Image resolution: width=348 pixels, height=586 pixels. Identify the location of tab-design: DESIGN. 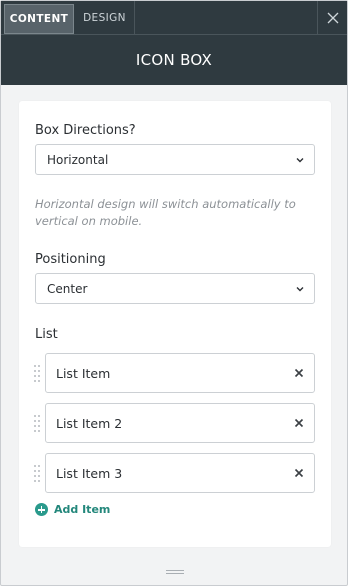
(105, 17).